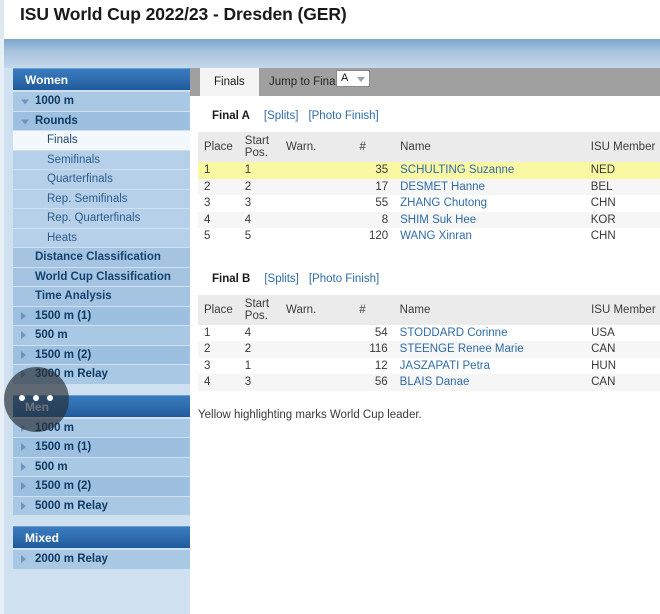 The width and height of the screenshot is (660, 614). Describe the element at coordinates (489, 219) in the screenshot. I see `cell-name: SHIM Suk Hee` at that location.